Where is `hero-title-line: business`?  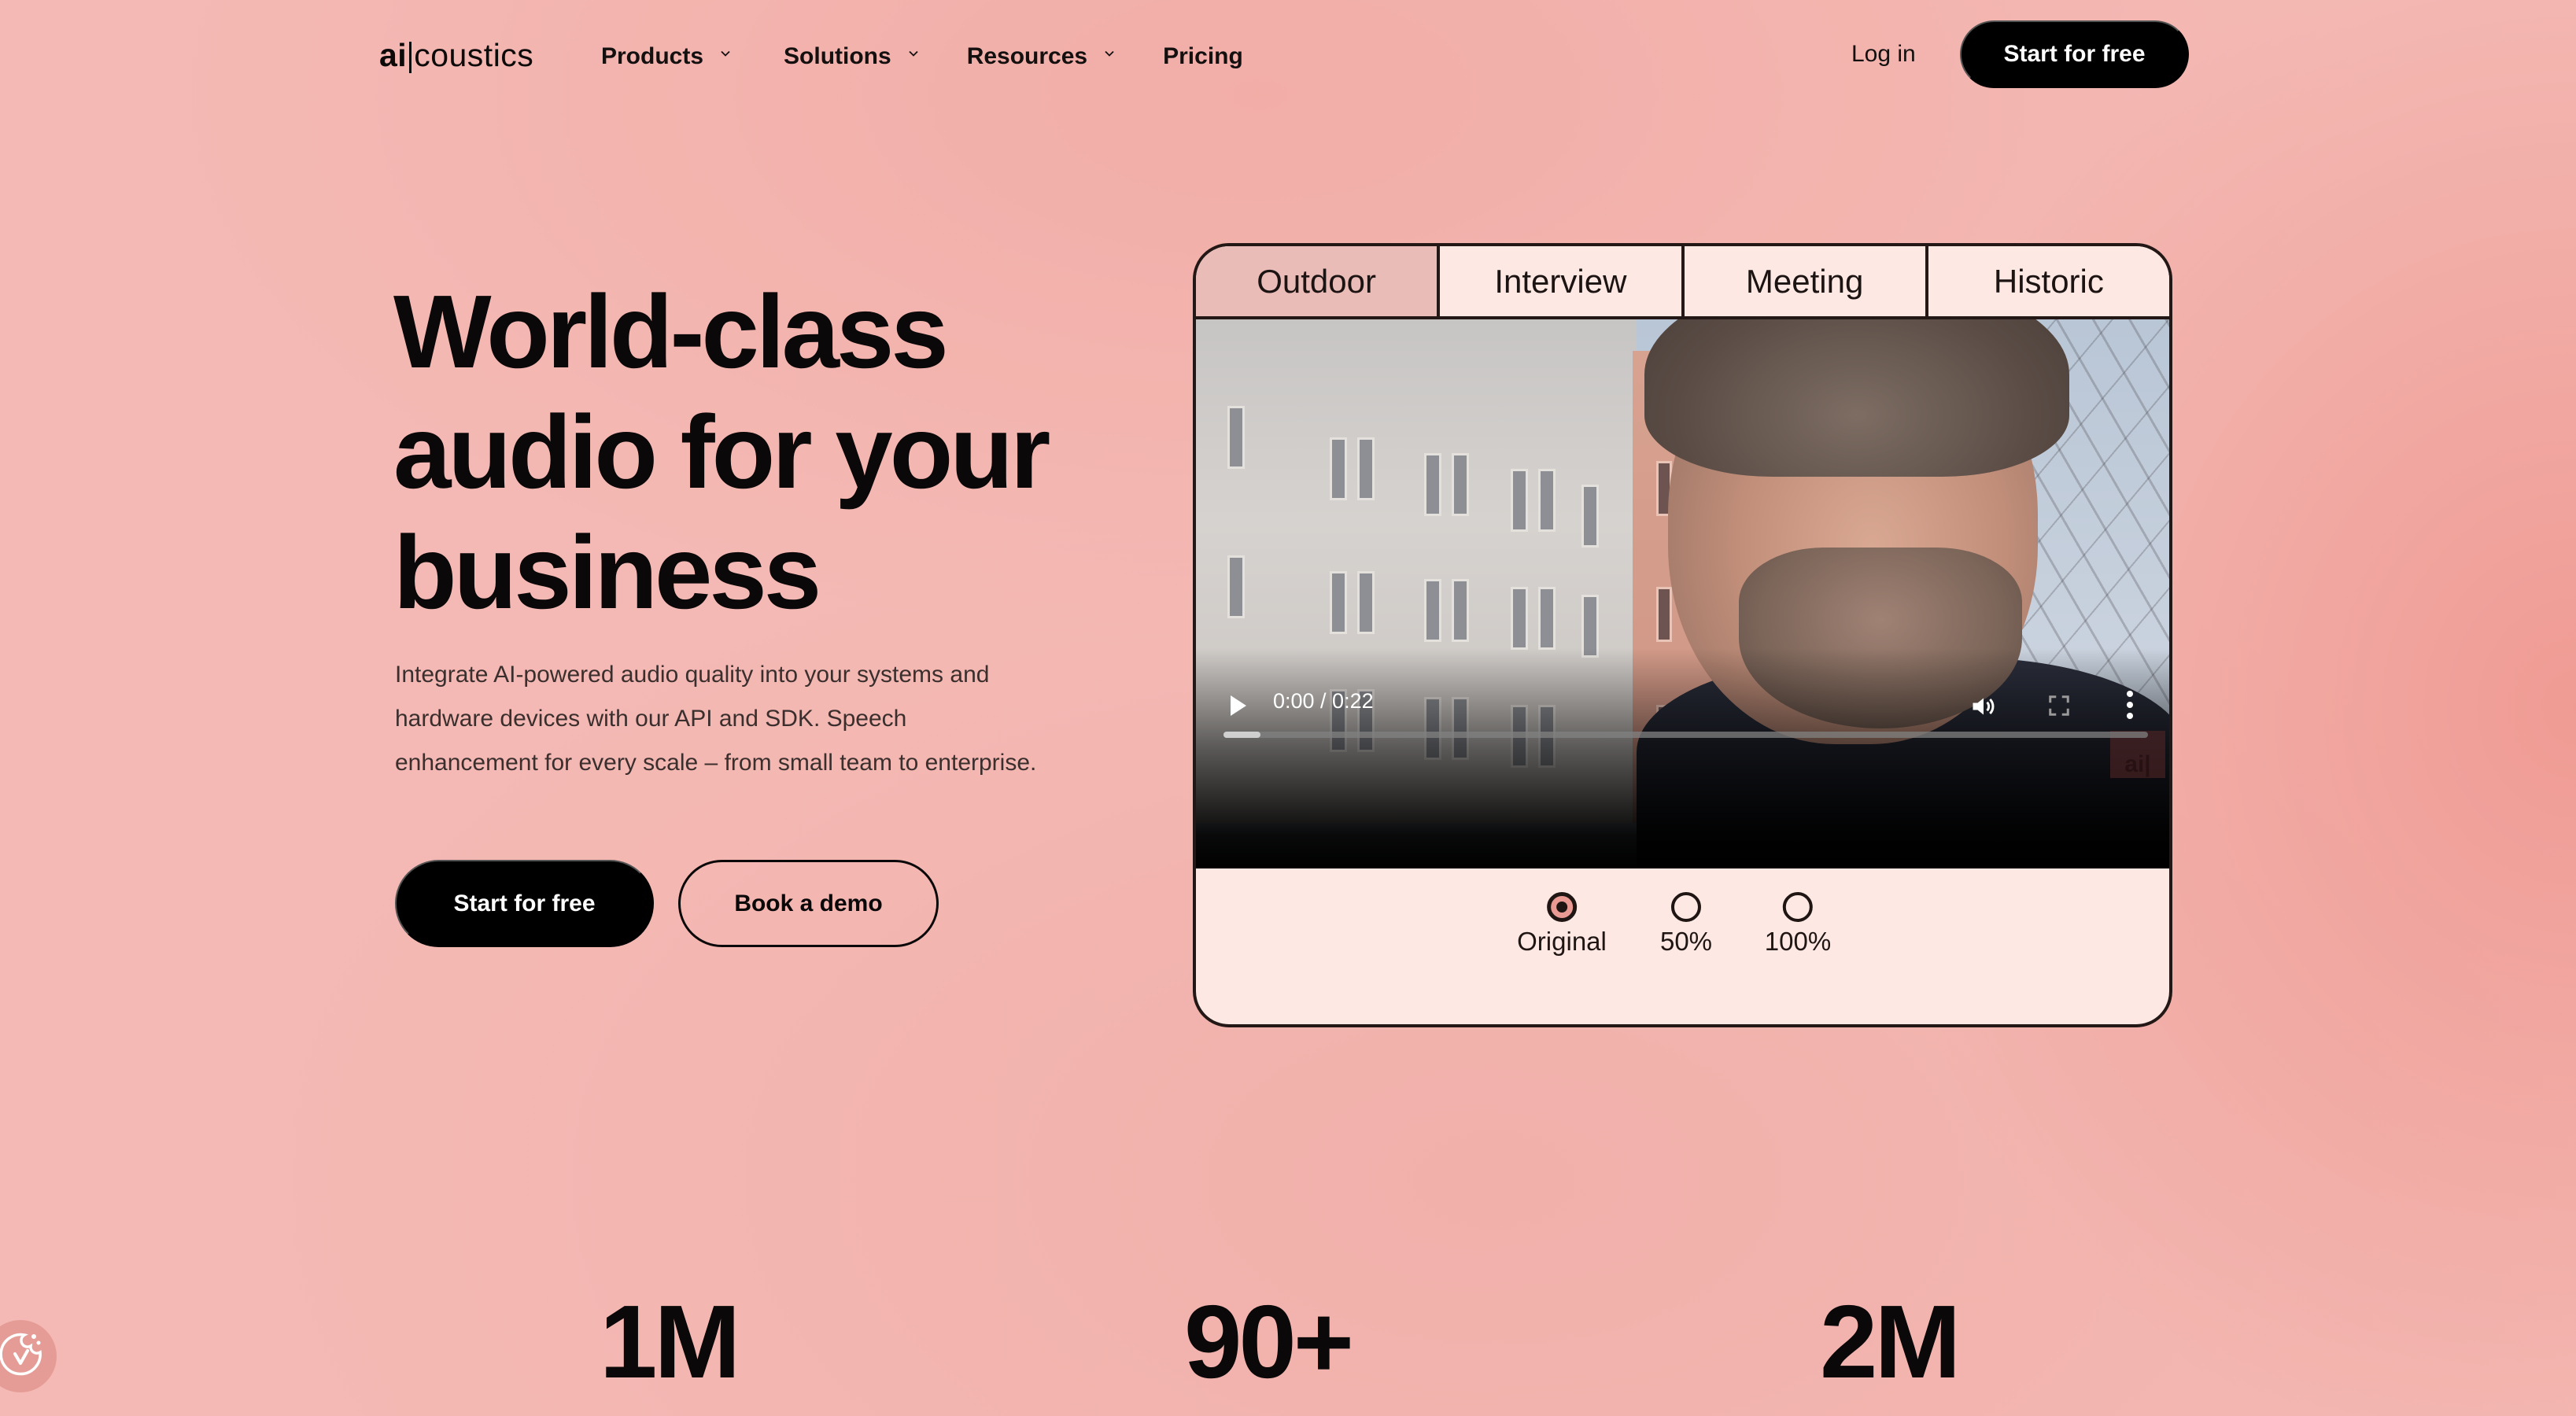 hero-title-line: business is located at coordinates (607, 572).